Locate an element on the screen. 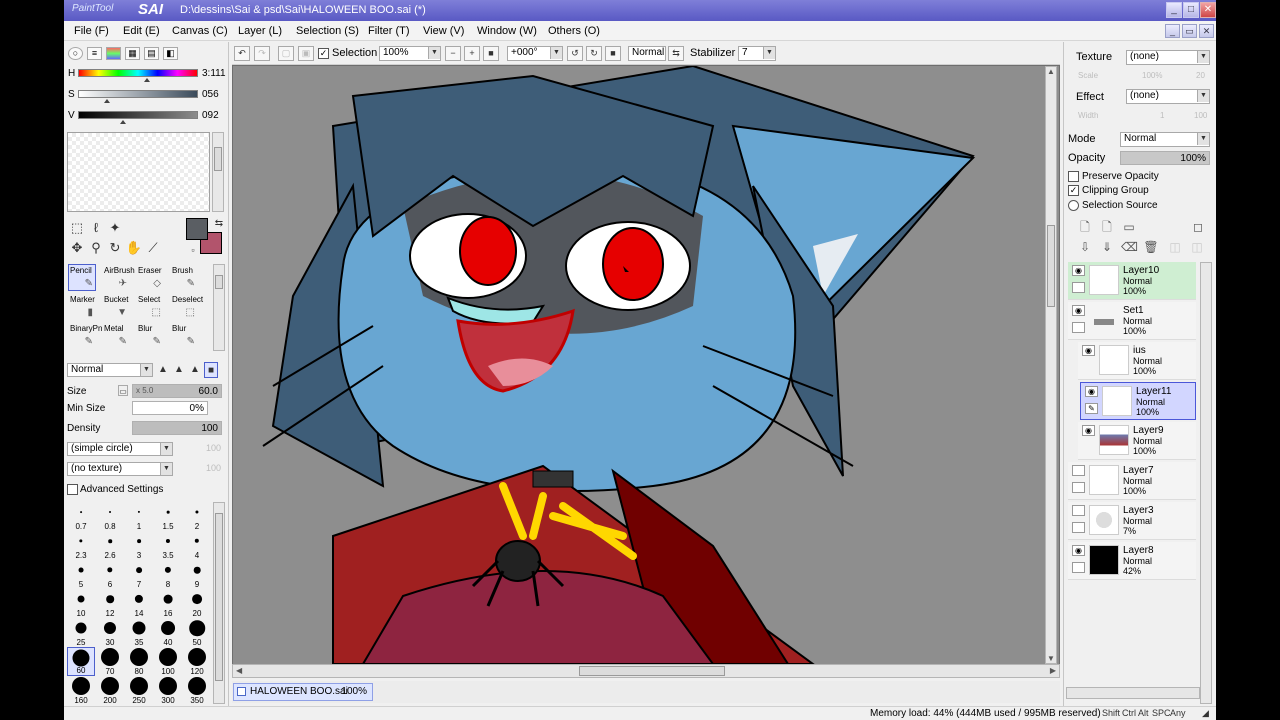 The image size is (1280, 720). selection-checkbox: ✓ is located at coordinates (323, 53).